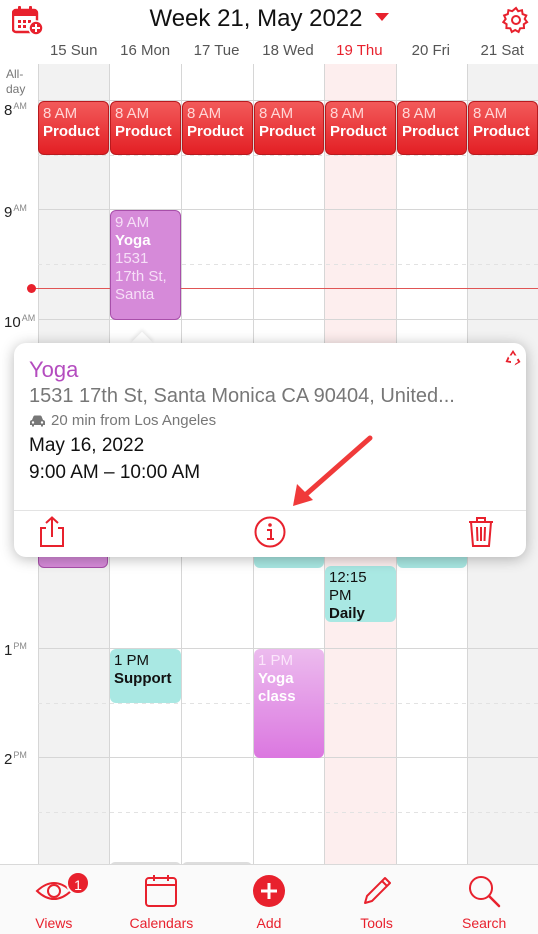 The image size is (538, 934). Describe the element at coordinates (134, 420) in the screenshot. I see `travel-text: 20 min from Los Angeles` at that location.